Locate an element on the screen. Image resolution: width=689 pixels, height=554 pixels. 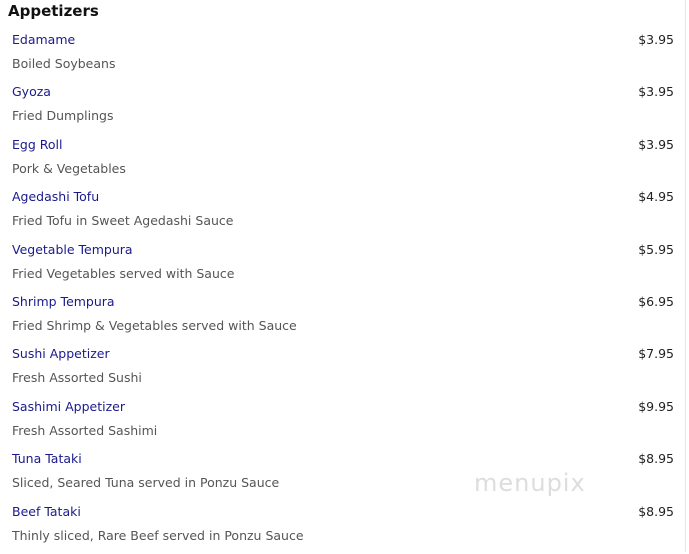
item-description: Fresh Assorted Sashimi is located at coordinates (85, 430).